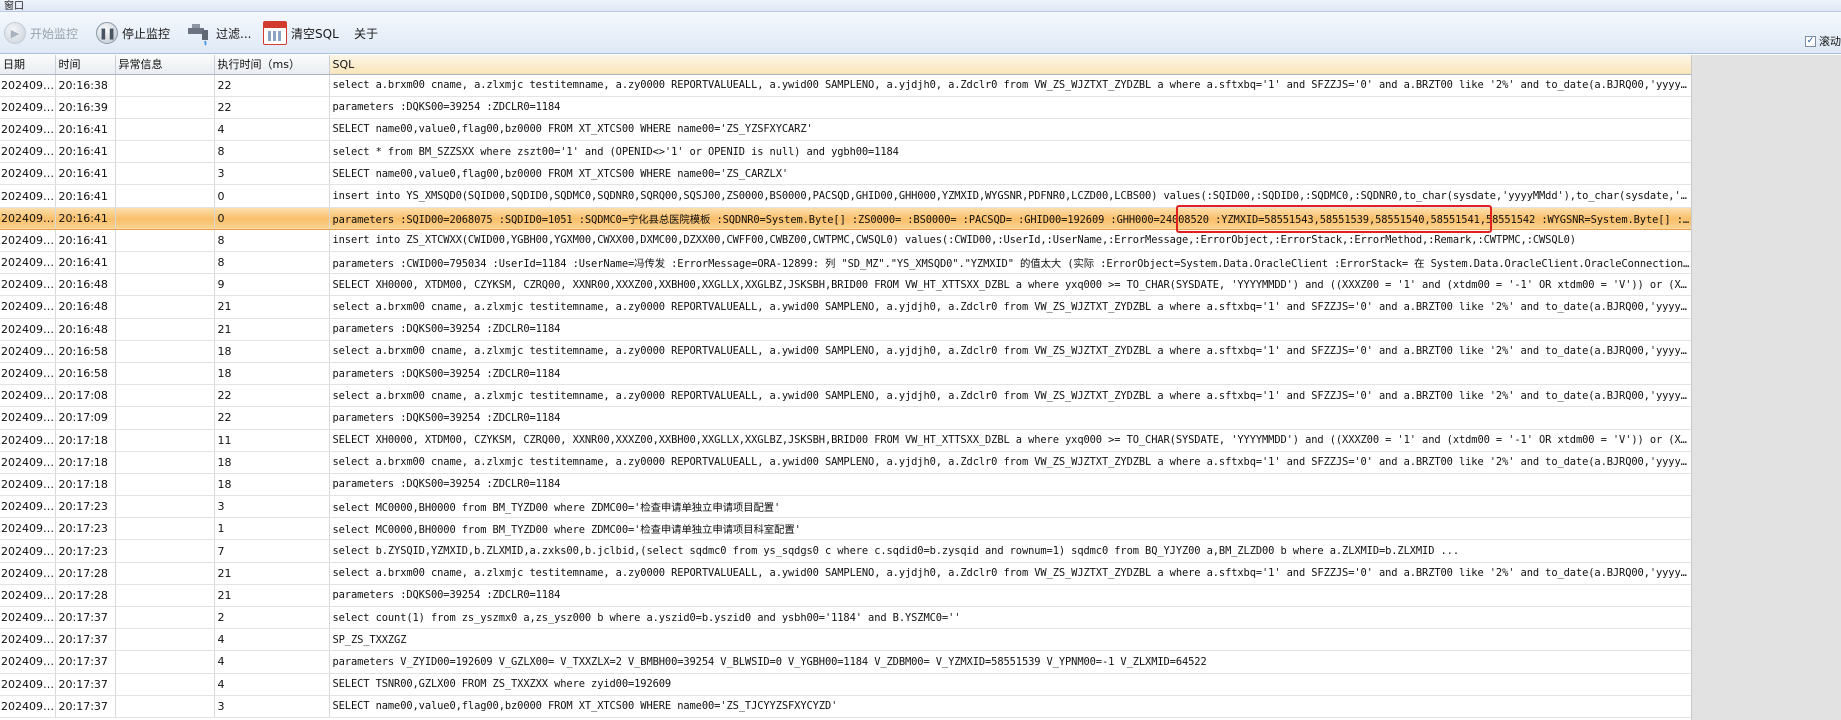 This screenshot has width=1841, height=720. What do you see at coordinates (1010, 65) in the screenshot?
I see `column-header-sql: SQL` at bounding box center [1010, 65].